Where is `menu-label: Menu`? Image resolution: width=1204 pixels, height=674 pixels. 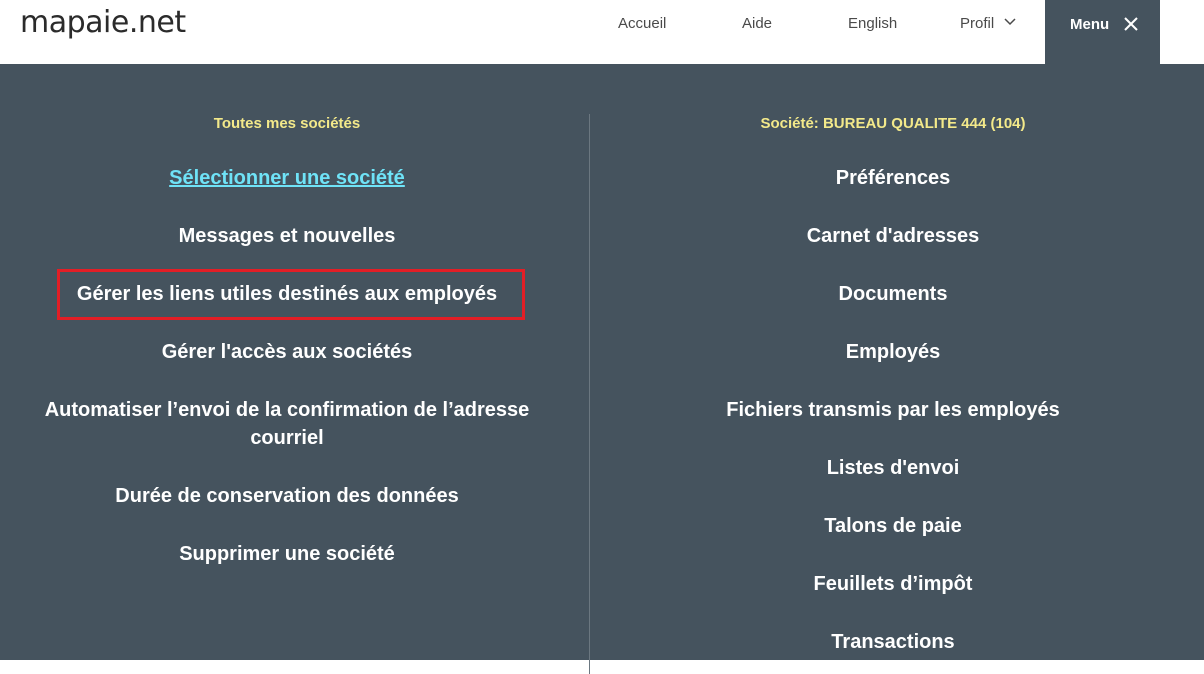 menu-label: Menu is located at coordinates (1090, 24).